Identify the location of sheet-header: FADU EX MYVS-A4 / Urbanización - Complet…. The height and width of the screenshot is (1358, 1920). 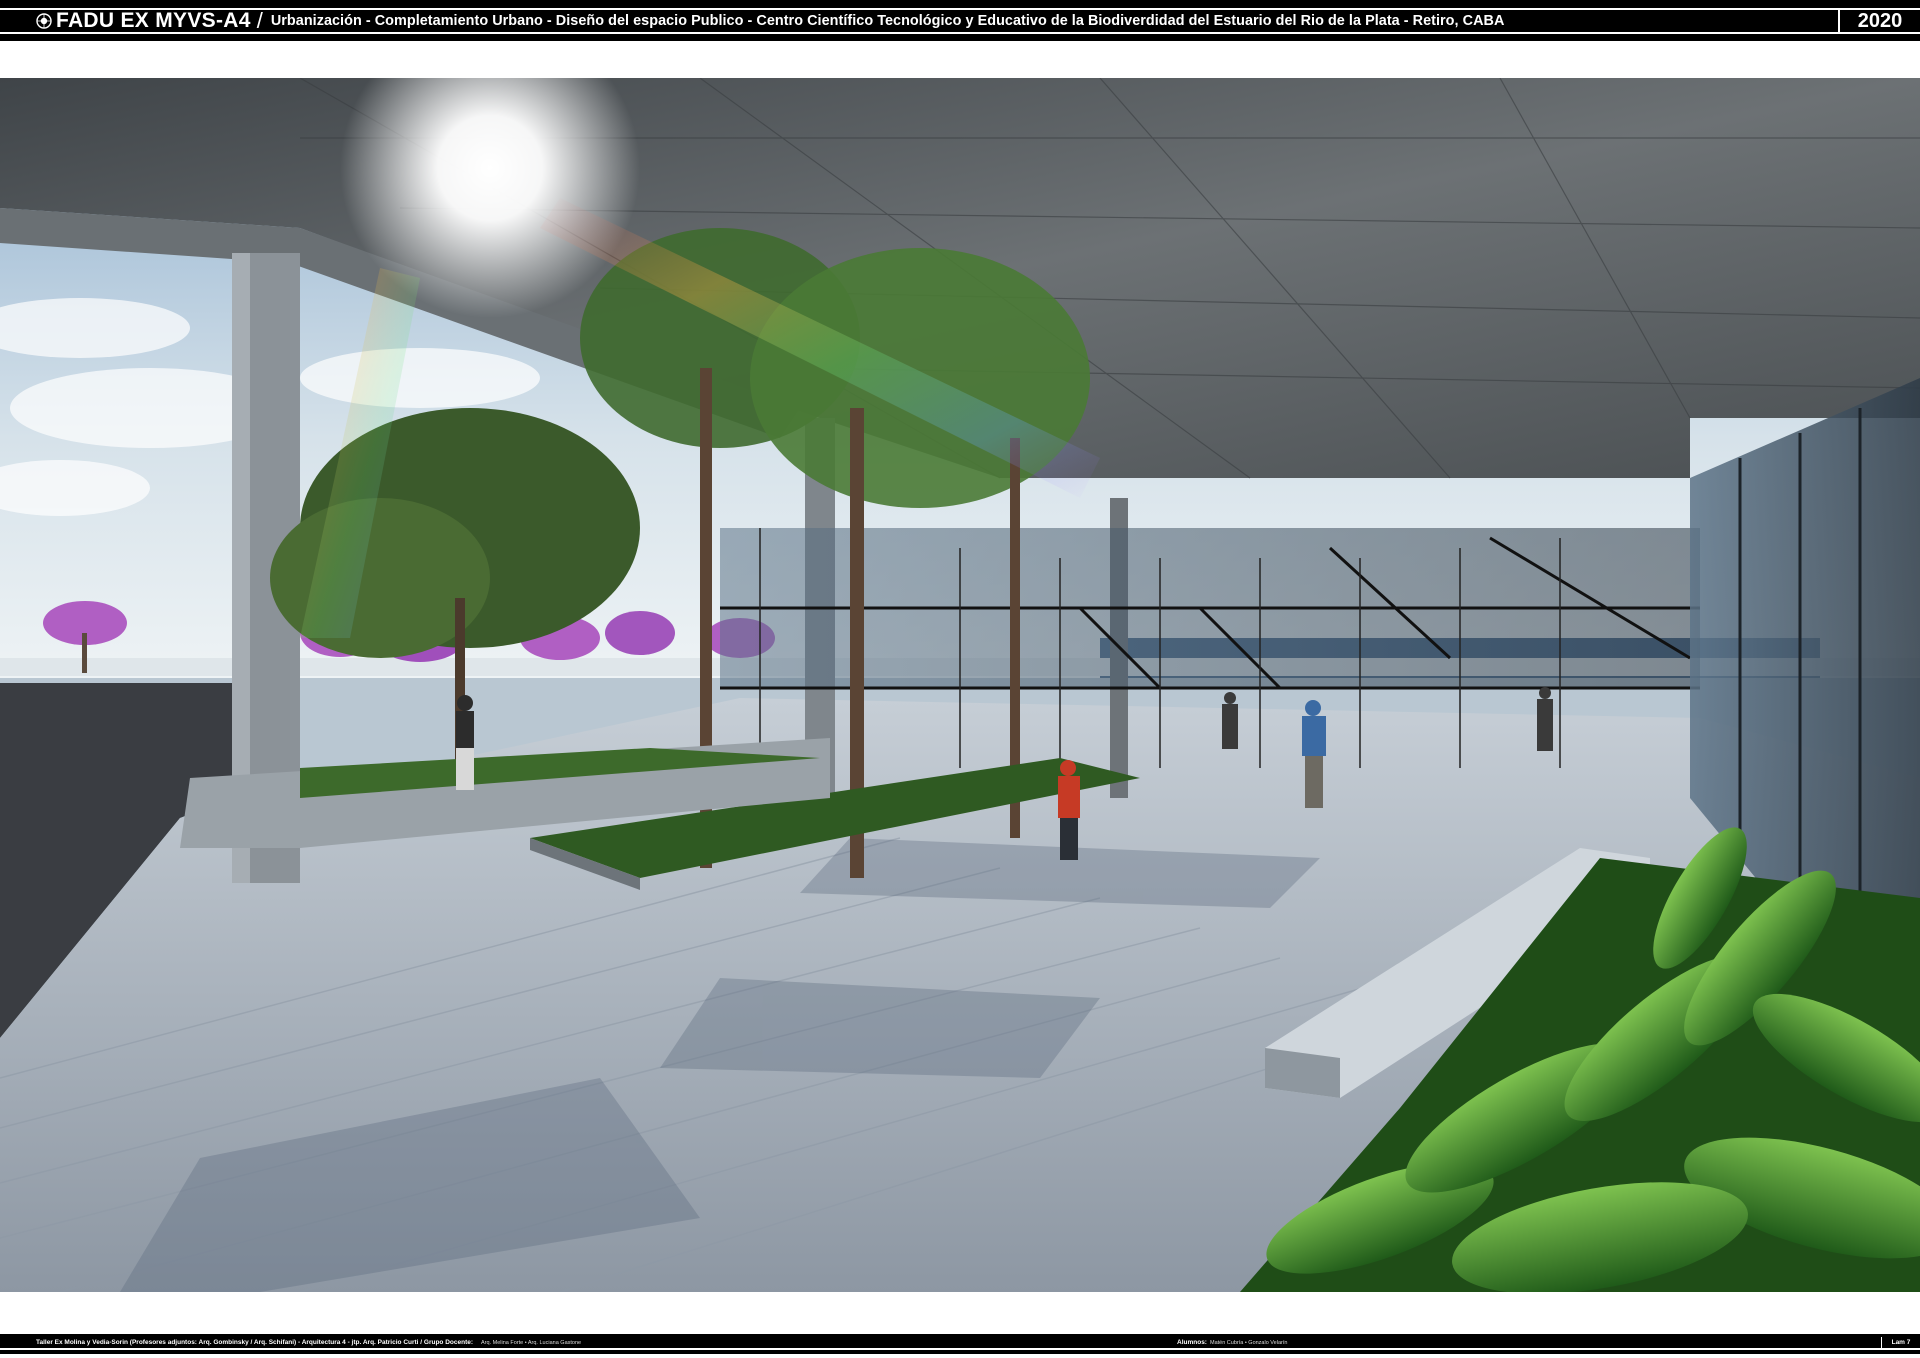
(960, 20).